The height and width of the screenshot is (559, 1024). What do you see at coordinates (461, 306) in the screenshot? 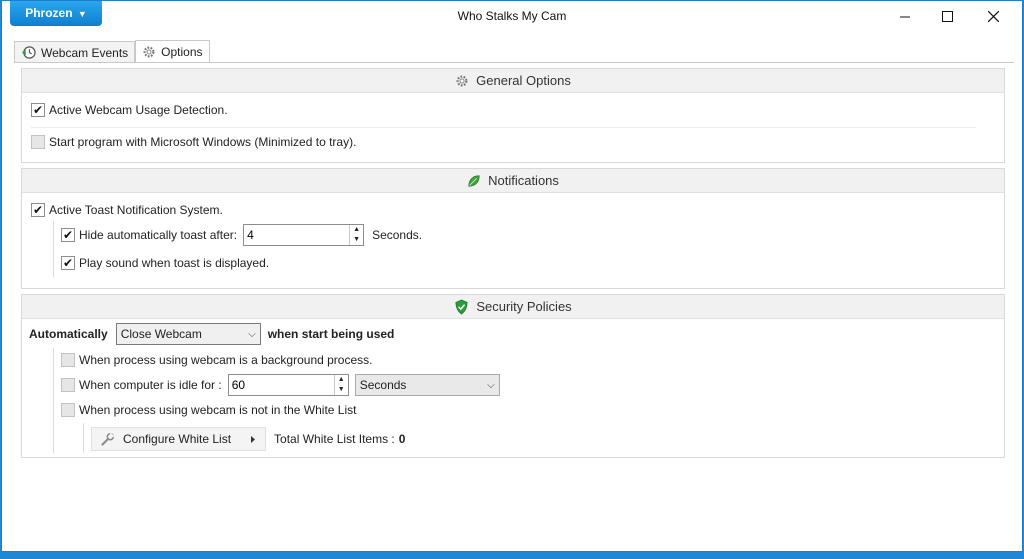
I see `shield-icon` at bounding box center [461, 306].